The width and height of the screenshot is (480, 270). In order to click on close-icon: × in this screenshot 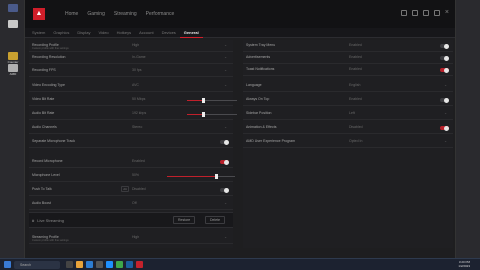, I will do `click(447, 12)`.